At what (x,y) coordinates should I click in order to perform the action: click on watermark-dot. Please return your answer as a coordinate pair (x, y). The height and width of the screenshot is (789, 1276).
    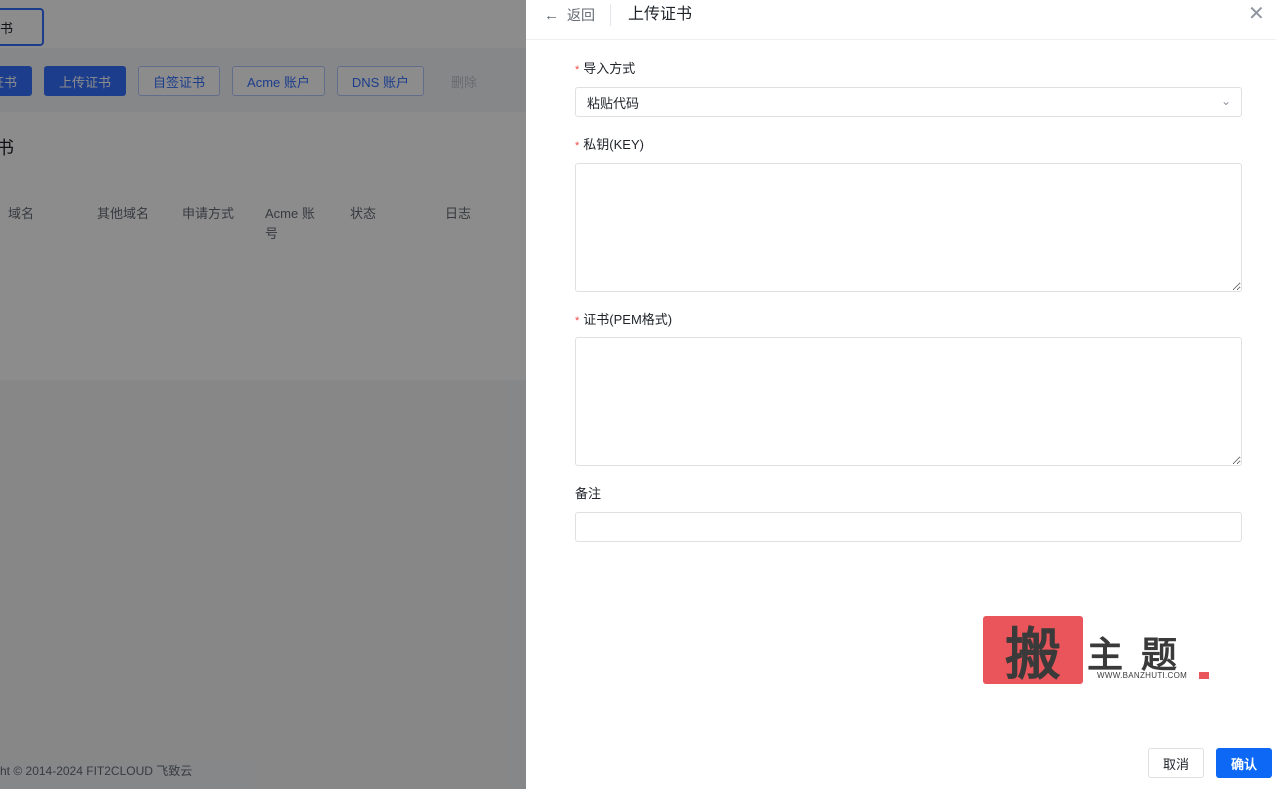
    Looking at the image, I should click on (1204, 675).